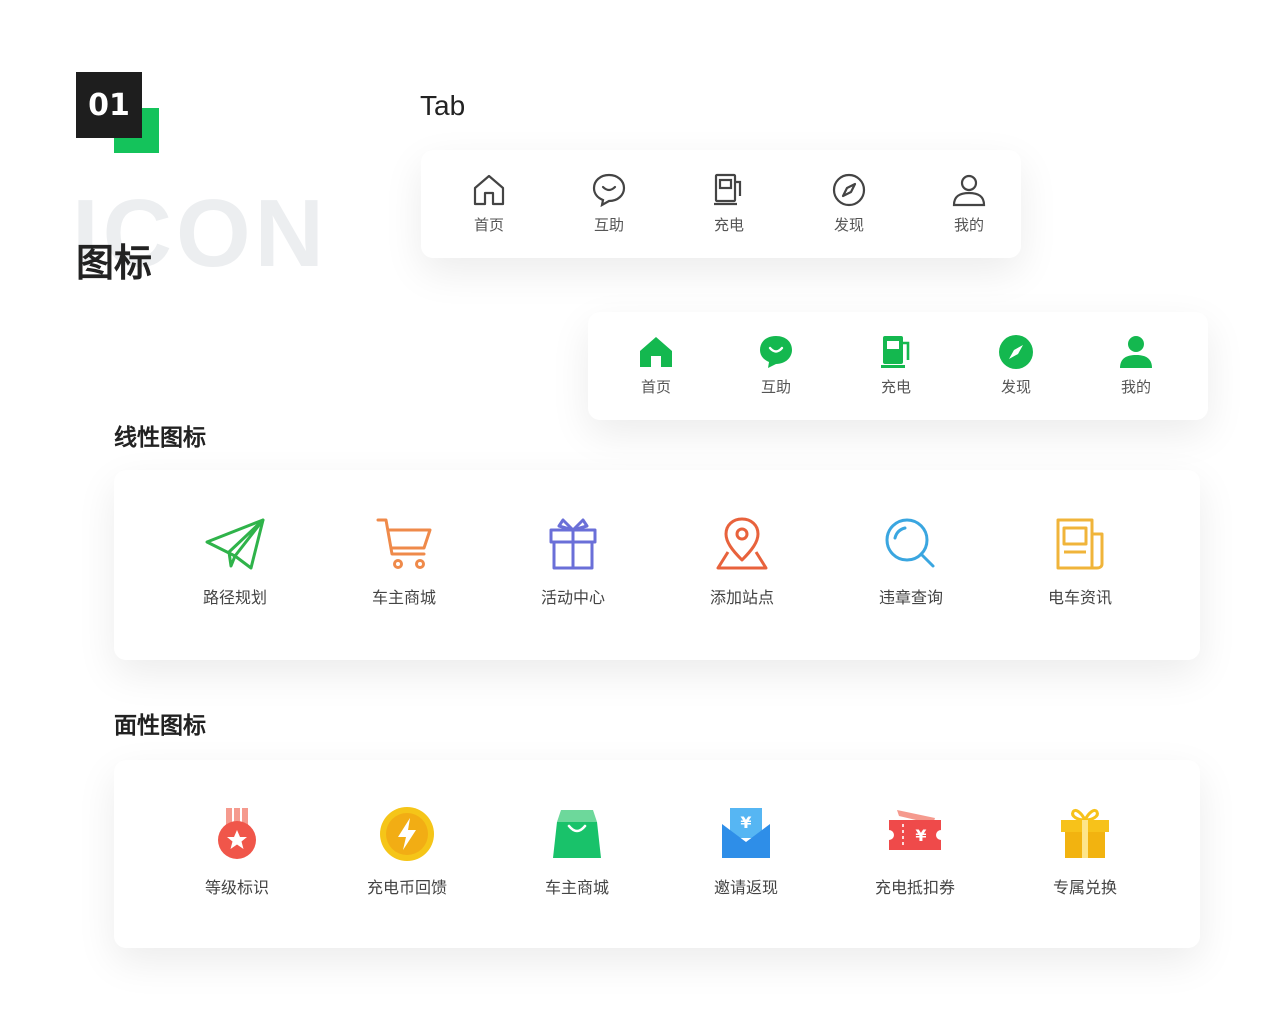 The image size is (1280, 1025). I want to click on shopping-bag-icon, so click(577, 834).